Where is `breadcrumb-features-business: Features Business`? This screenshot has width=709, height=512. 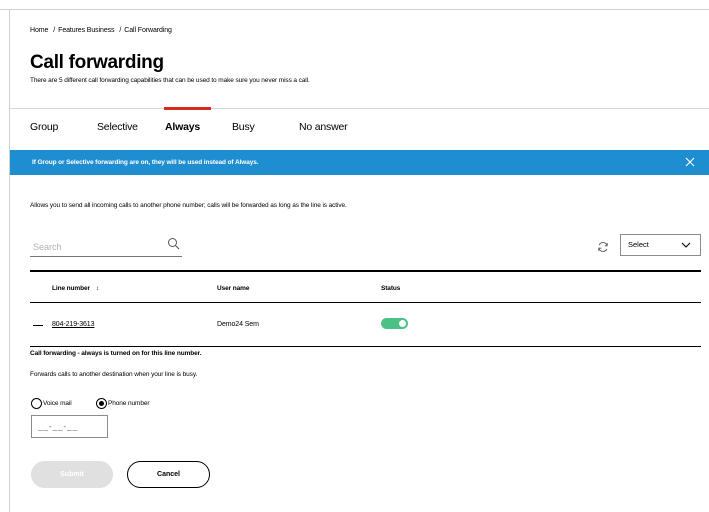
breadcrumb-features-business: Features Business is located at coordinates (86, 30).